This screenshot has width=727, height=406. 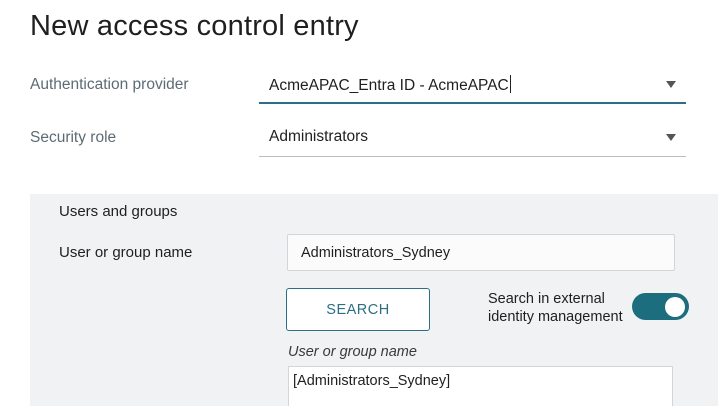 I want to click on external-search-label: Search in external identity management, so click(x=555, y=308).